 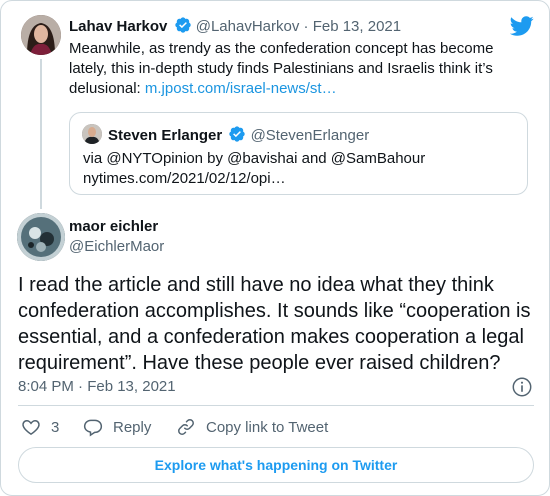 What do you see at coordinates (41, 237) in the screenshot?
I see `main-avatar` at bounding box center [41, 237].